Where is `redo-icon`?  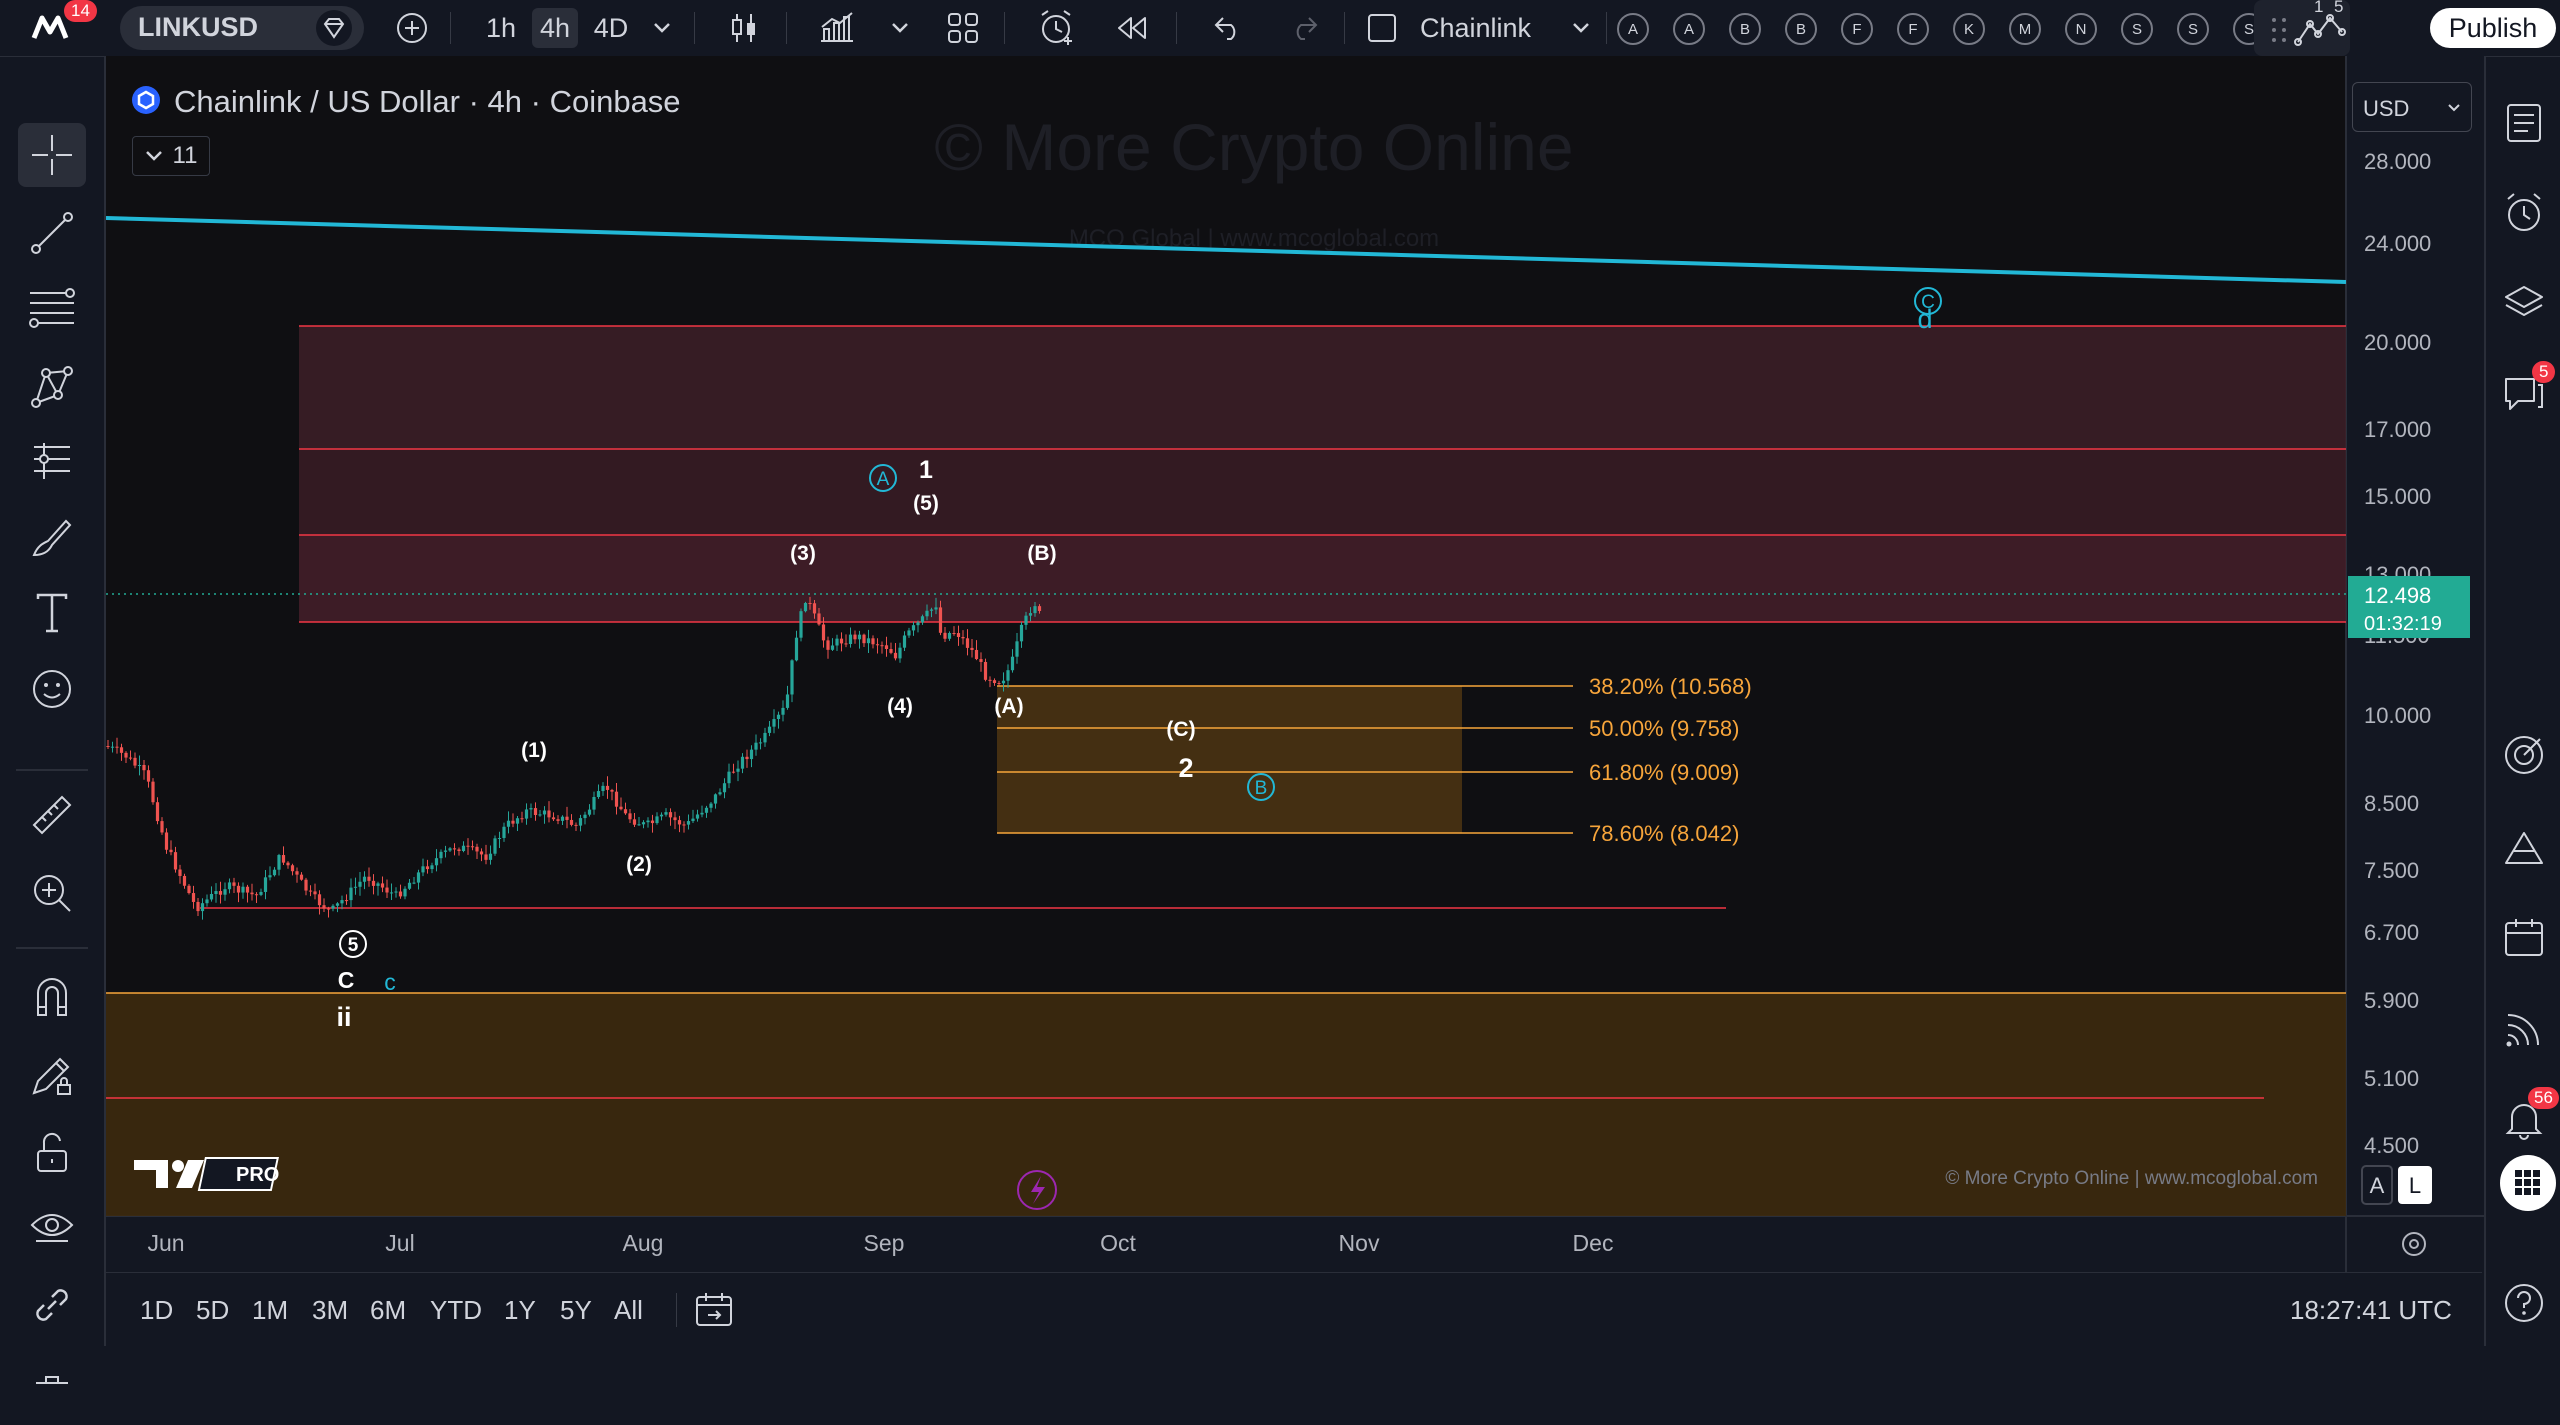
redo-icon is located at coordinates (1304, 28).